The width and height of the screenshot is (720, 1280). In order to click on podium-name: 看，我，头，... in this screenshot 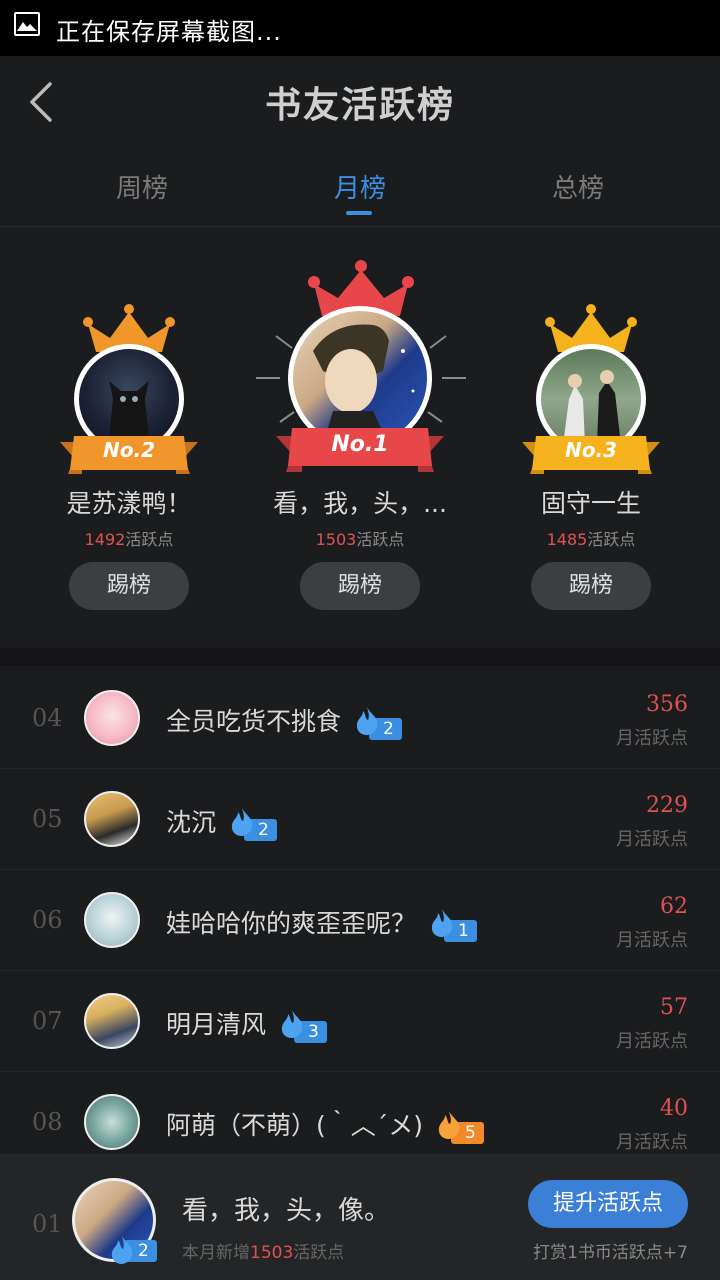, I will do `click(360, 503)`.